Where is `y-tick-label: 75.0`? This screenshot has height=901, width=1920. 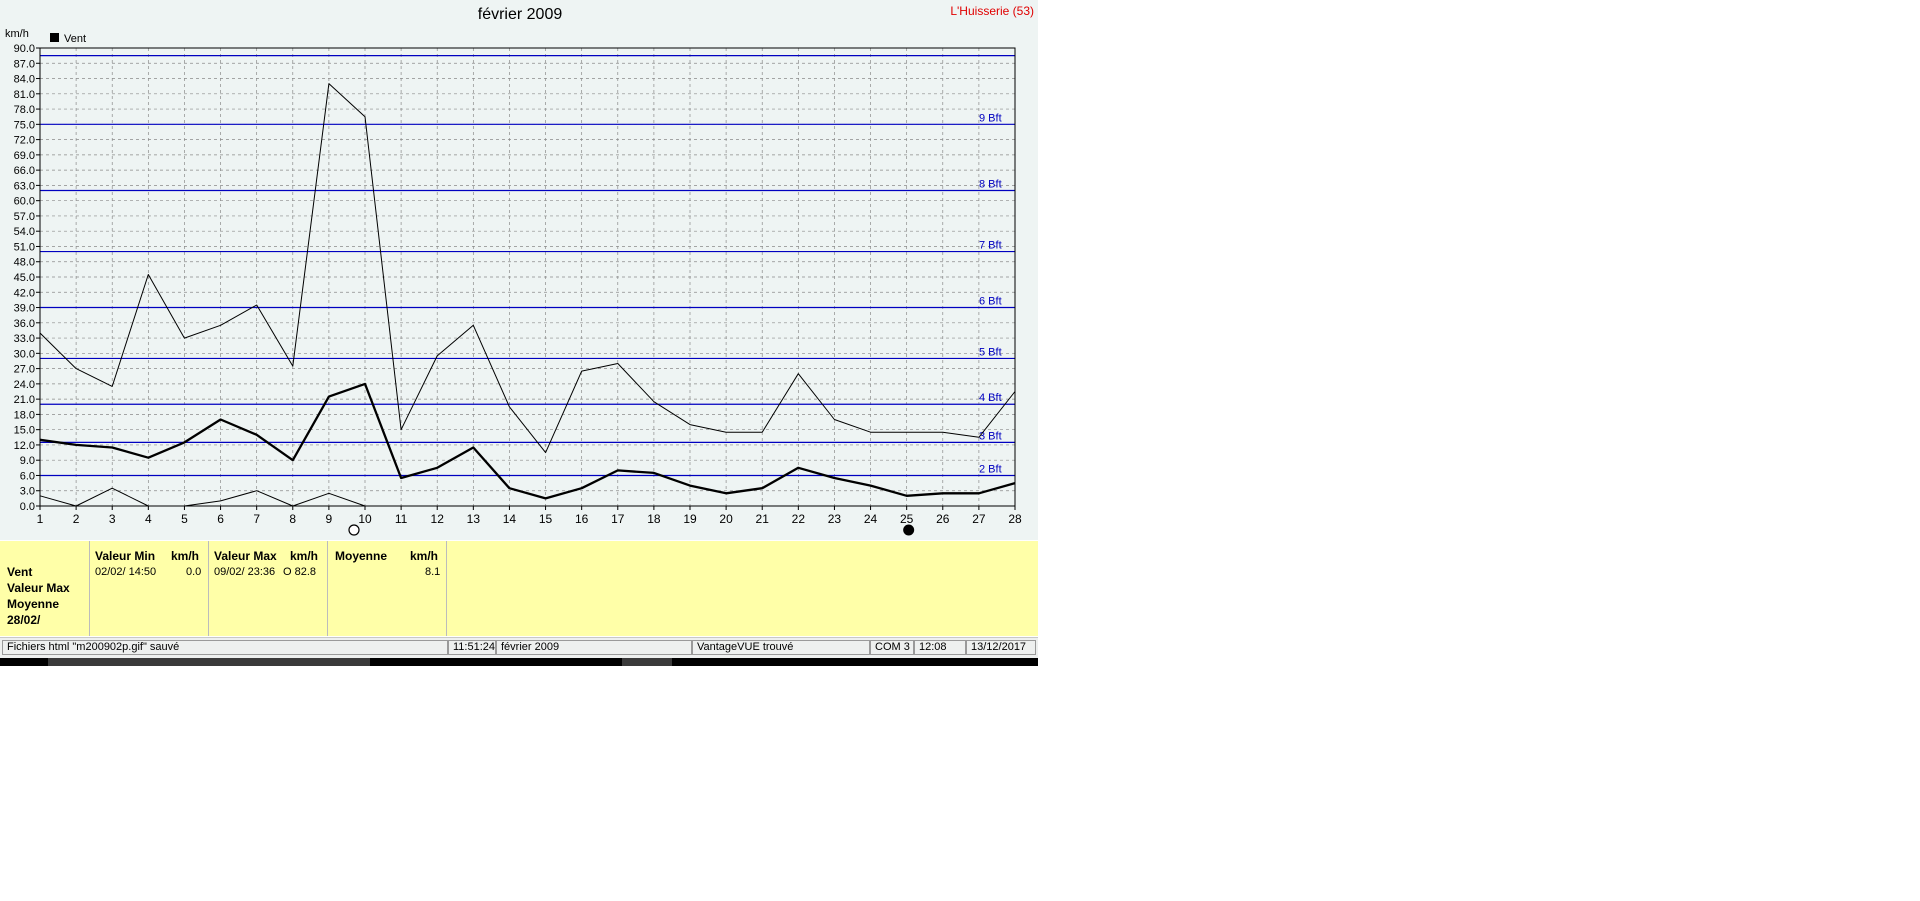
y-tick-label: 75.0 is located at coordinates (24, 125).